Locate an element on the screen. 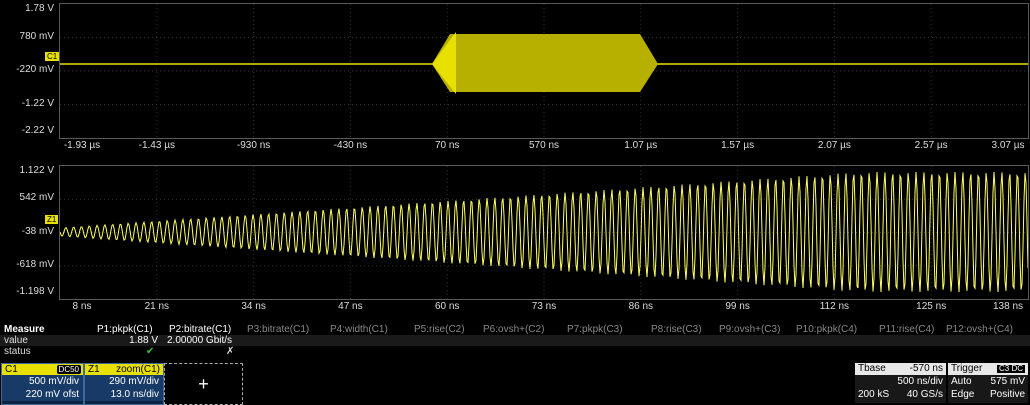  x-tick-label: 47 ns is located at coordinates (350, 306).